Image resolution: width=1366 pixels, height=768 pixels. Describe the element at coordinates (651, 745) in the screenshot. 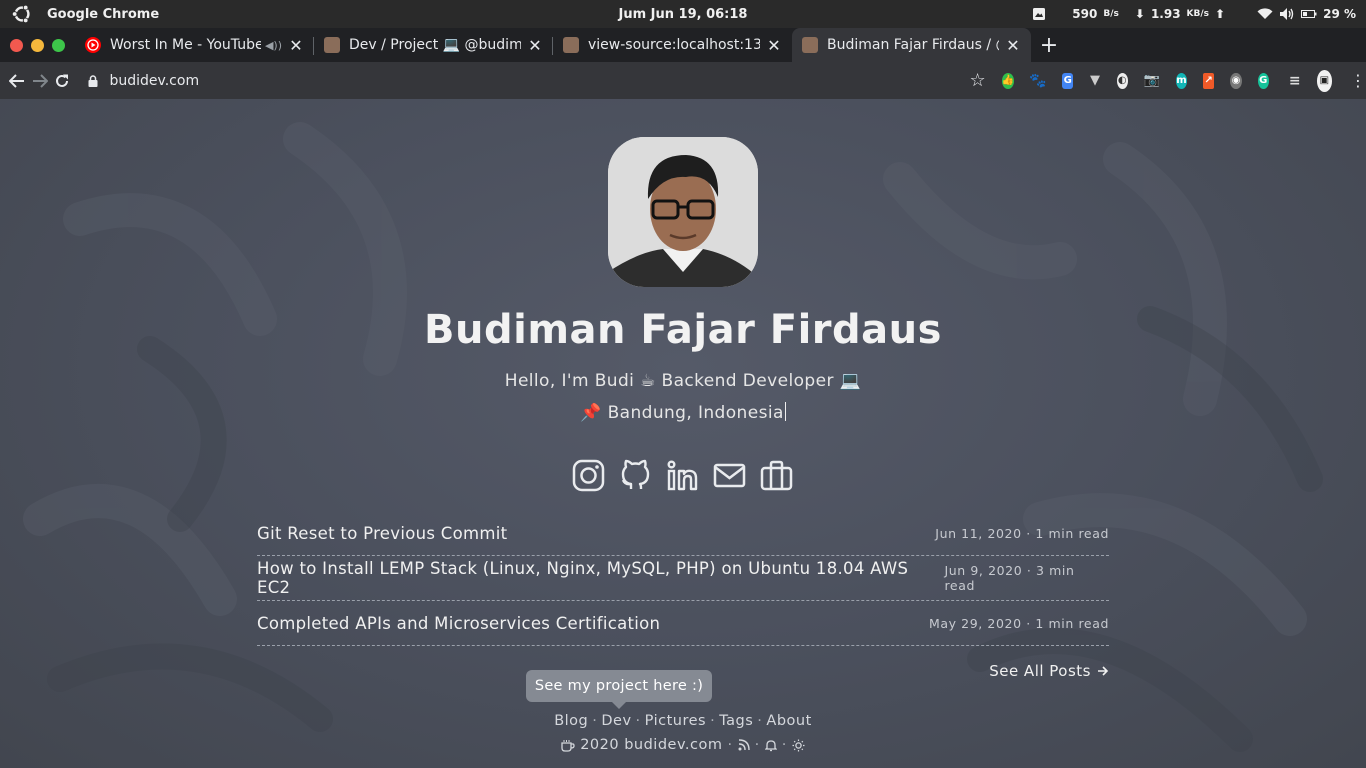

I see `copyright-text: 2020 budidev.com` at that location.